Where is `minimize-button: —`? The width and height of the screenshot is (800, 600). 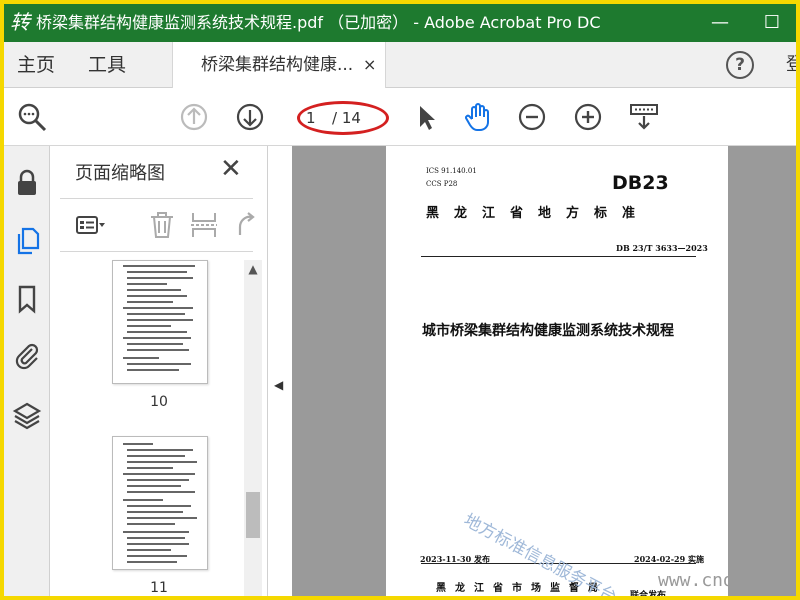 minimize-button: — is located at coordinates (720, 23).